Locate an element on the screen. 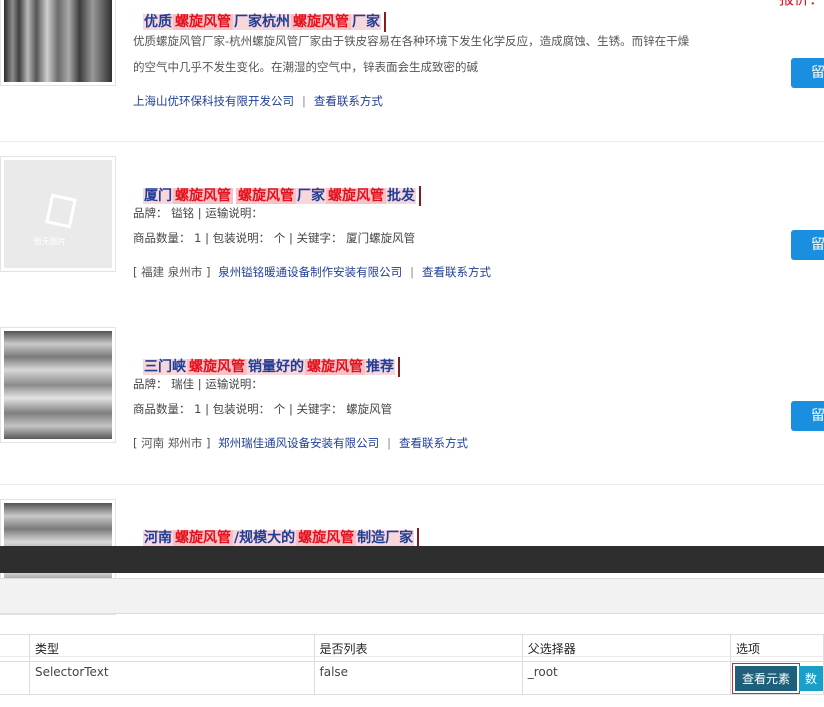  product-title: 河南 螺旋风管/规模大的 螺旋风管 制造厂家 is located at coordinates (281, 538).